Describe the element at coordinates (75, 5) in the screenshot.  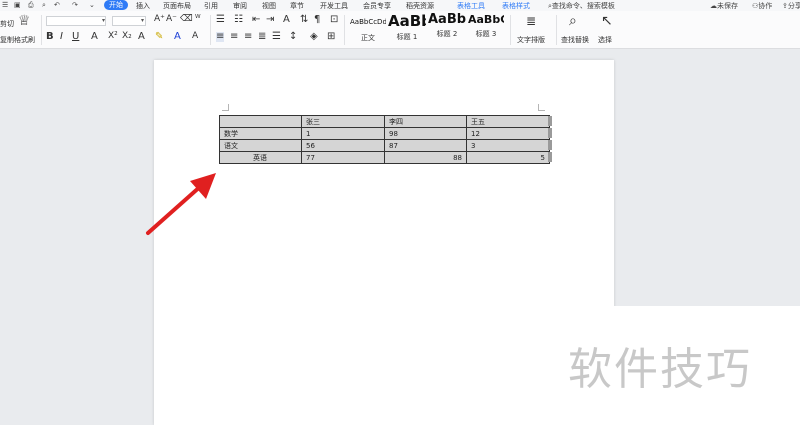
I see `redo-icon: ↷` at that location.